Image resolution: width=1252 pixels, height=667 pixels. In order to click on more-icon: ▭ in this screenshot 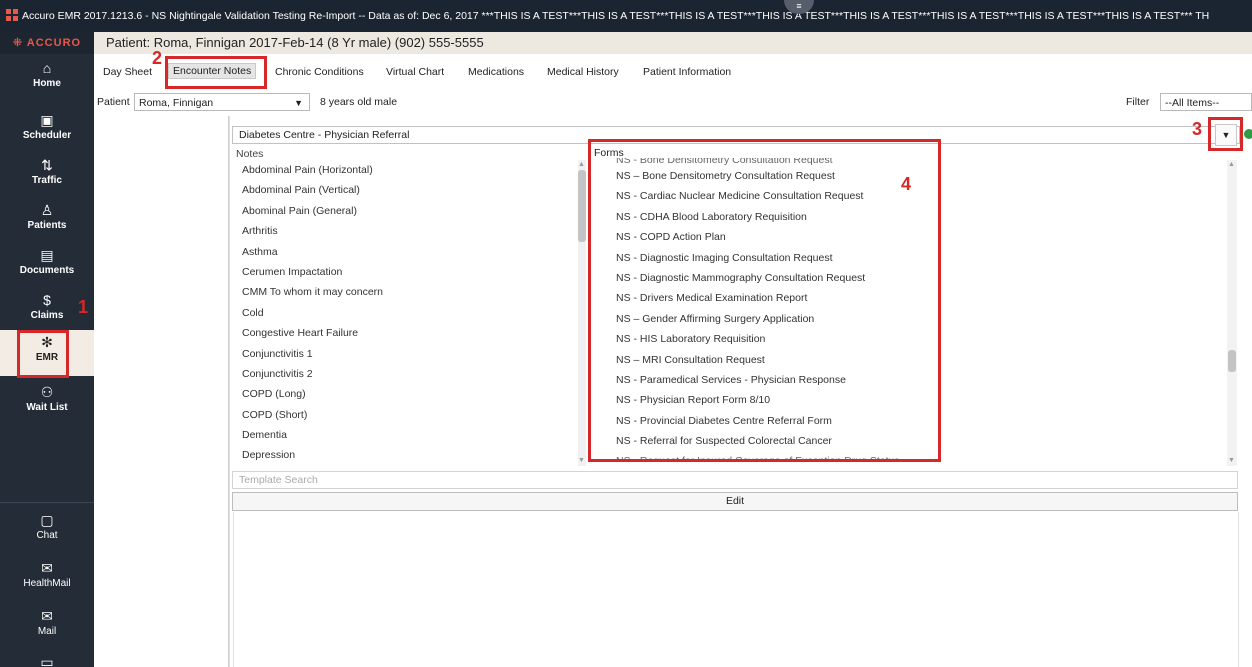, I will do `click(47, 660)`.